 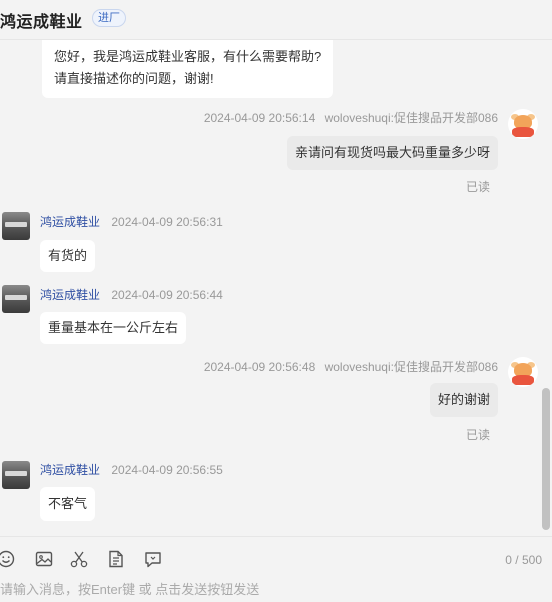 I want to click on message-timestamp: 2024-04-09 20:56:44, so click(x=167, y=295).